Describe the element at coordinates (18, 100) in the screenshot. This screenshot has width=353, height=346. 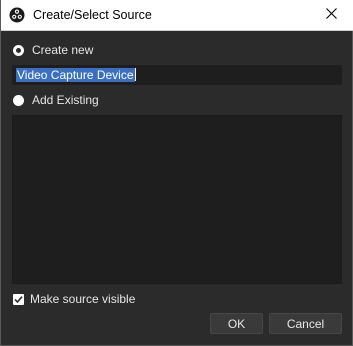
I see `radio-unchecked-indicator` at that location.